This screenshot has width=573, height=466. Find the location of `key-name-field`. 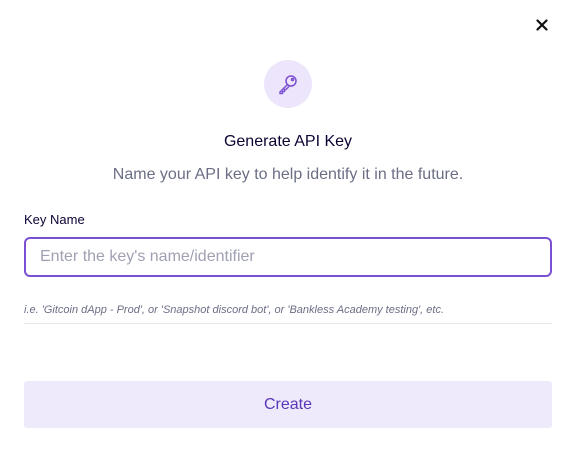

key-name-field is located at coordinates (288, 257).